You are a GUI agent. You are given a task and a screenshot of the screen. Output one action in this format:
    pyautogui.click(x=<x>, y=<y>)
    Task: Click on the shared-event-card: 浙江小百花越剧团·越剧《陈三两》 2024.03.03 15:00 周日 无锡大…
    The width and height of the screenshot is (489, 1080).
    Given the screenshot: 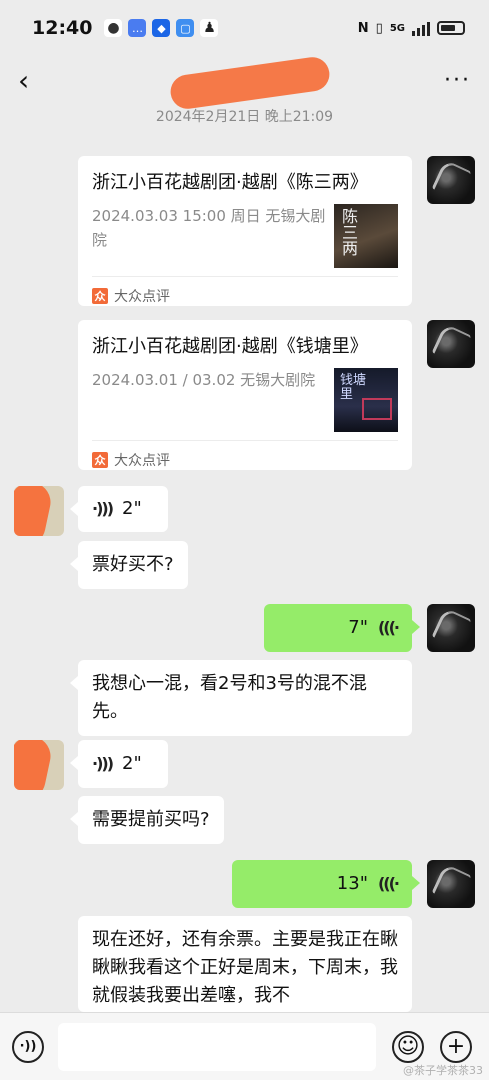 What is the action you would take?
    pyautogui.click(x=245, y=231)
    